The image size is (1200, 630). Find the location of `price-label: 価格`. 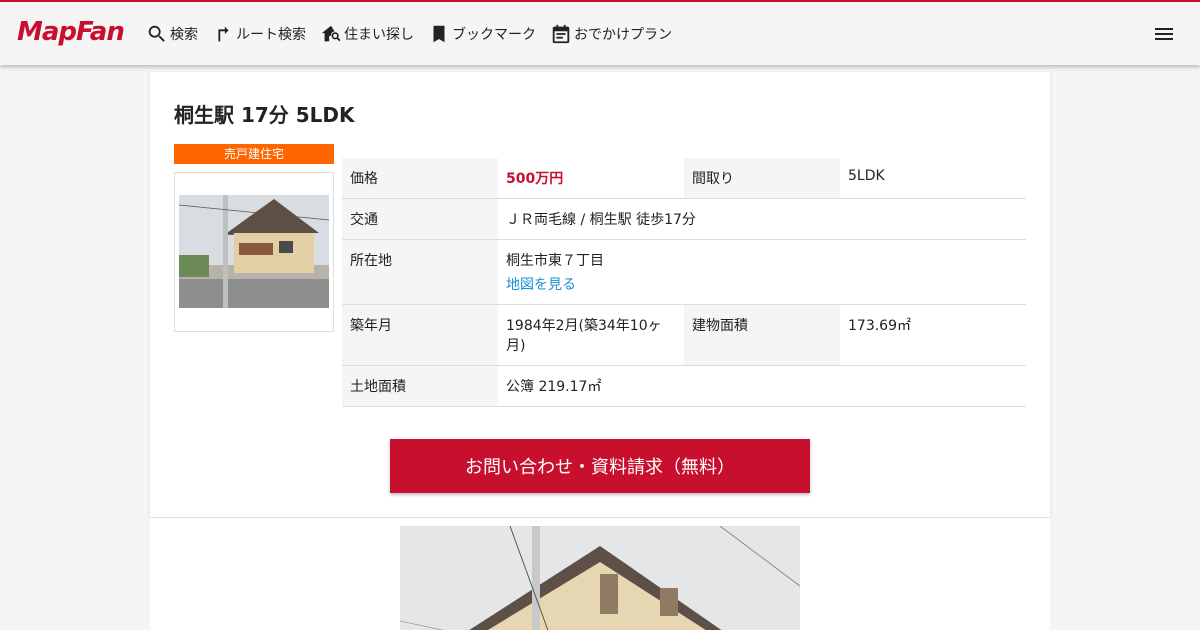

price-label: 価格 is located at coordinates (420, 178).